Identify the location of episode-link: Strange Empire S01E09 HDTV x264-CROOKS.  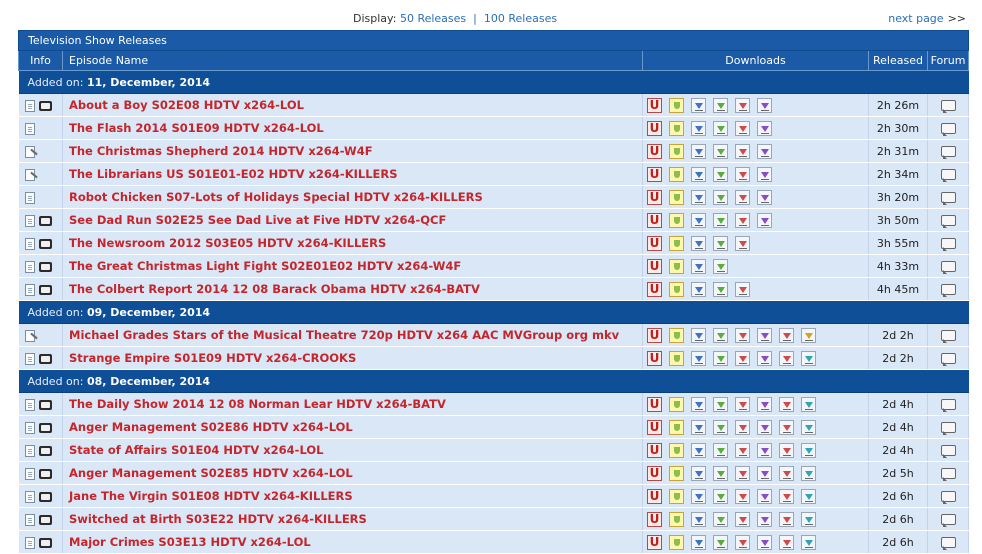
(212, 358).